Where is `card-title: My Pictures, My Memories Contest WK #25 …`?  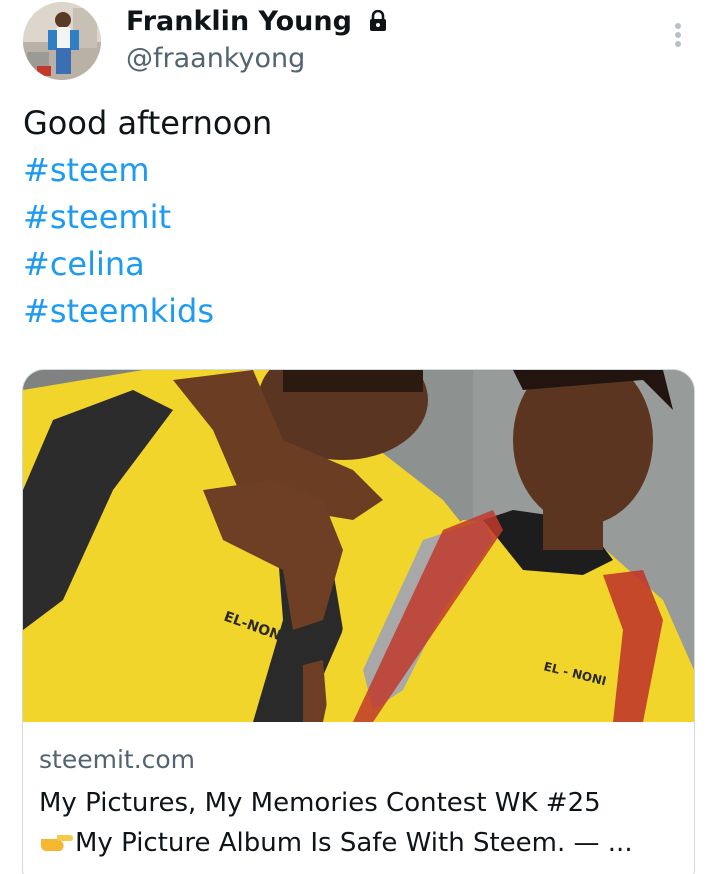 card-title: My Pictures, My Memories Contest WK #25 … is located at coordinates (364, 823).